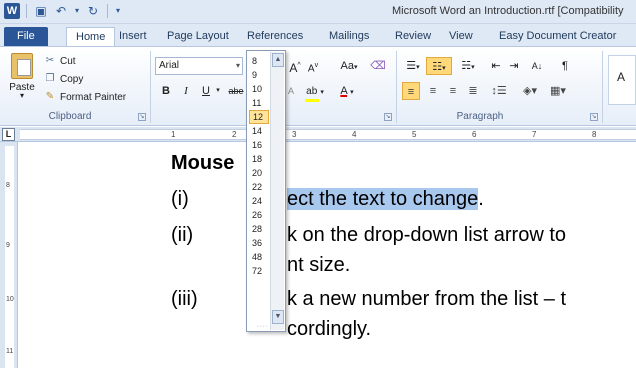  Describe the element at coordinates (413, 66) in the screenshot. I see `bullets-button: ☰▾` at that location.